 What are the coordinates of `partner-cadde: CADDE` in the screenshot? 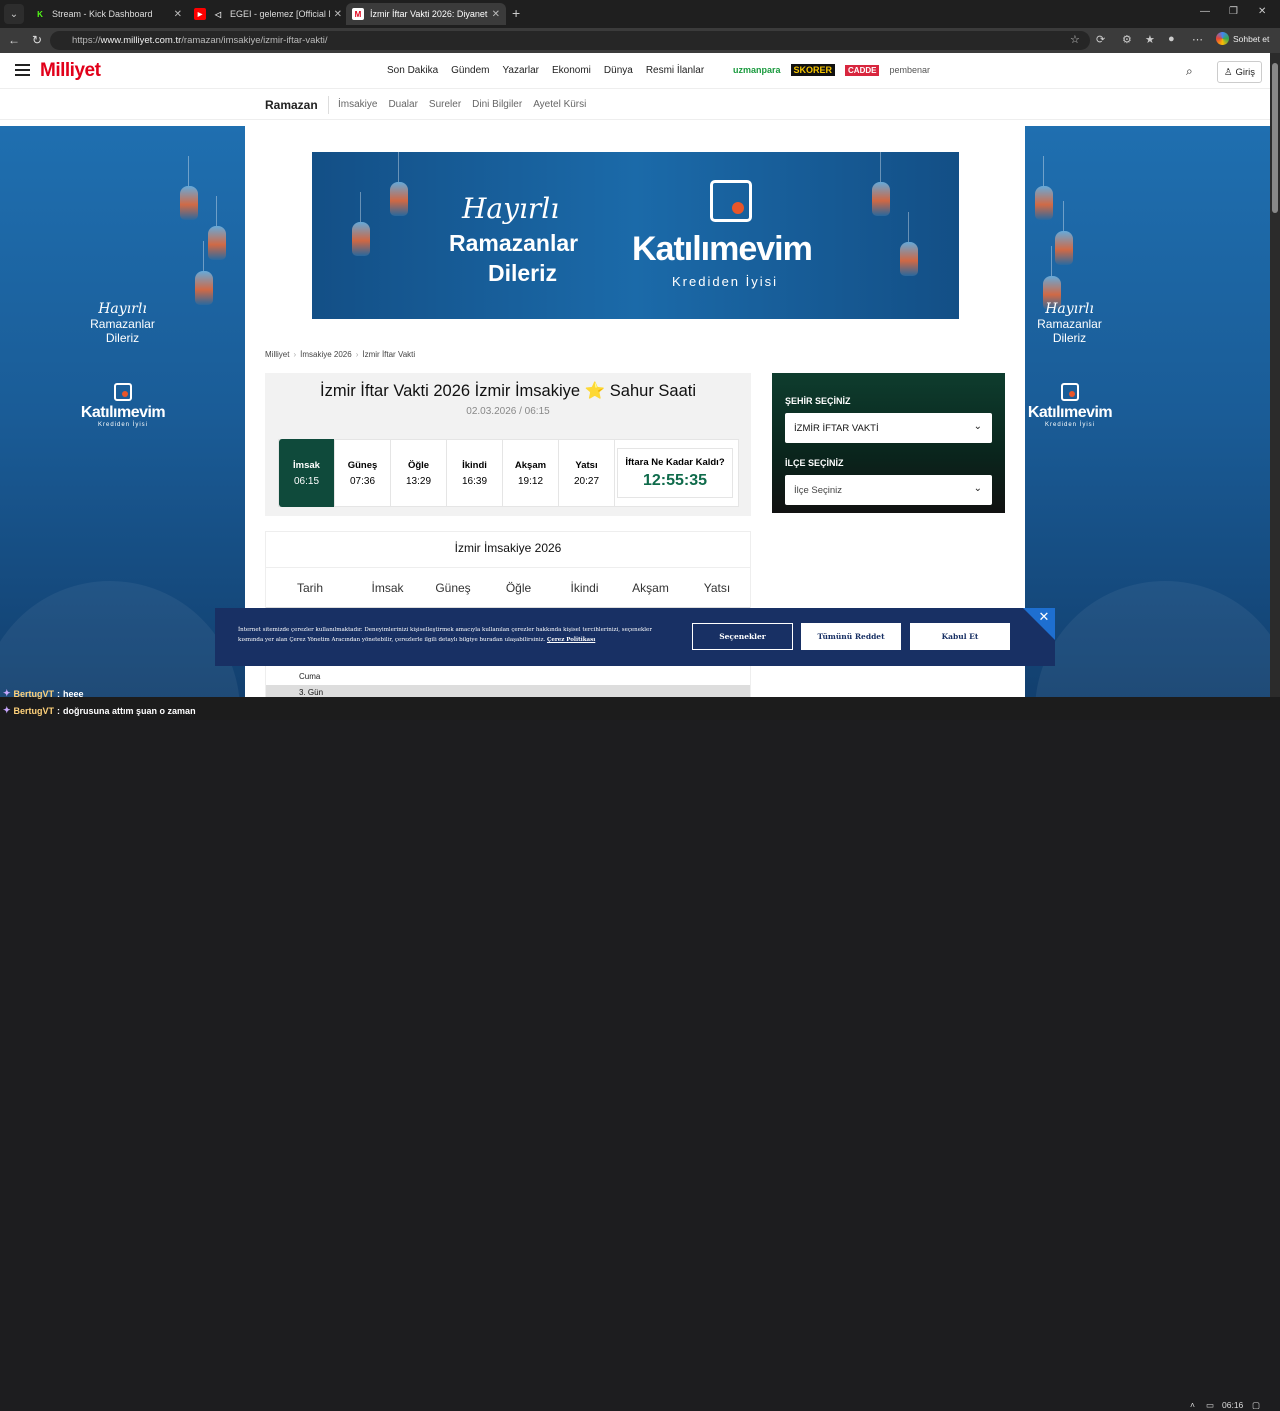 It's located at (862, 70).